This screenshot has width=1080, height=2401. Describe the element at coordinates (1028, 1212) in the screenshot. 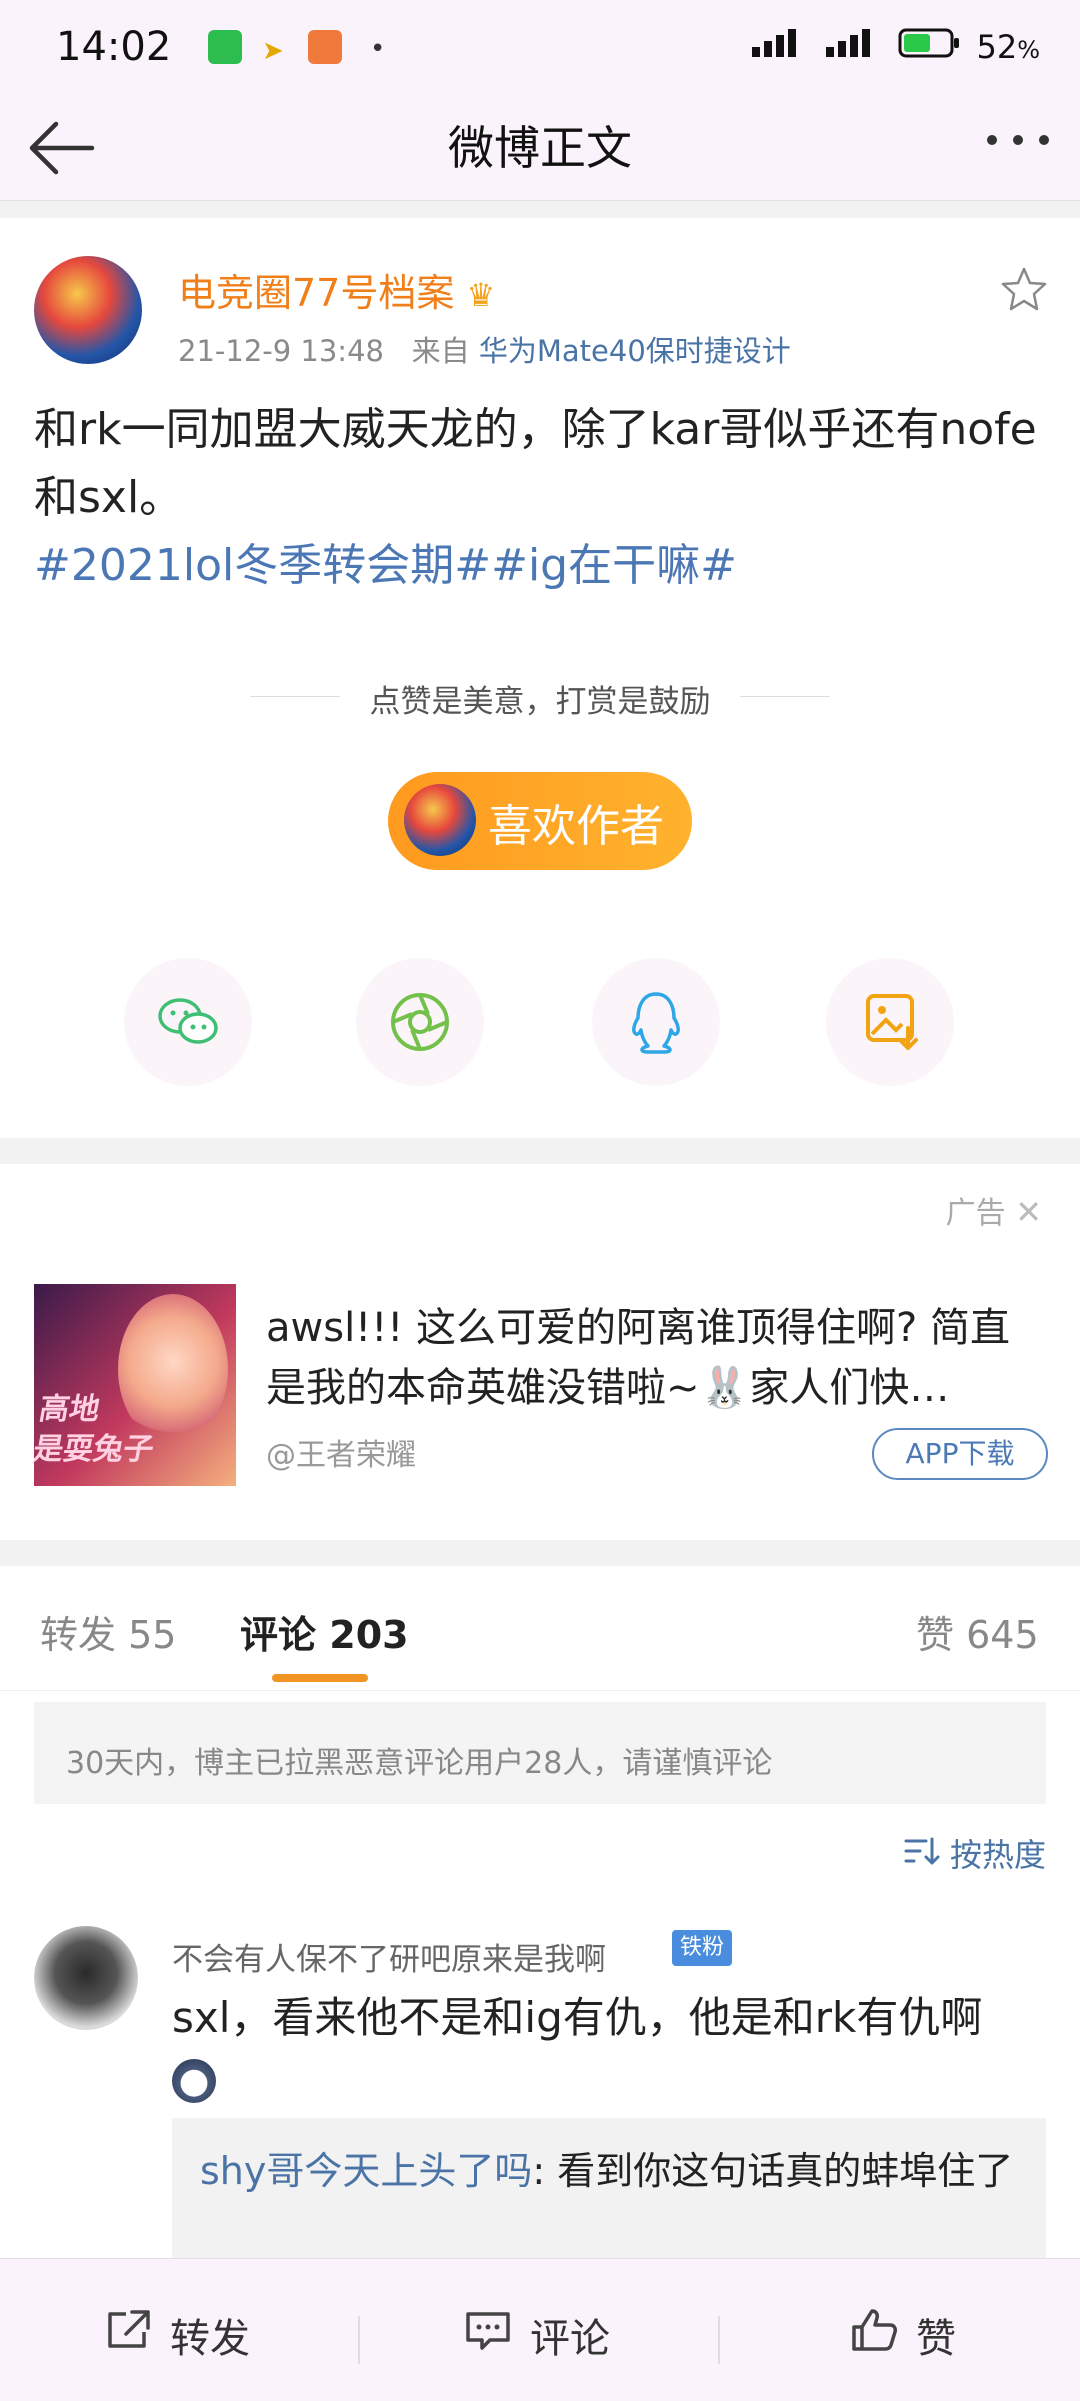

I see `close-icon: ✕` at that location.